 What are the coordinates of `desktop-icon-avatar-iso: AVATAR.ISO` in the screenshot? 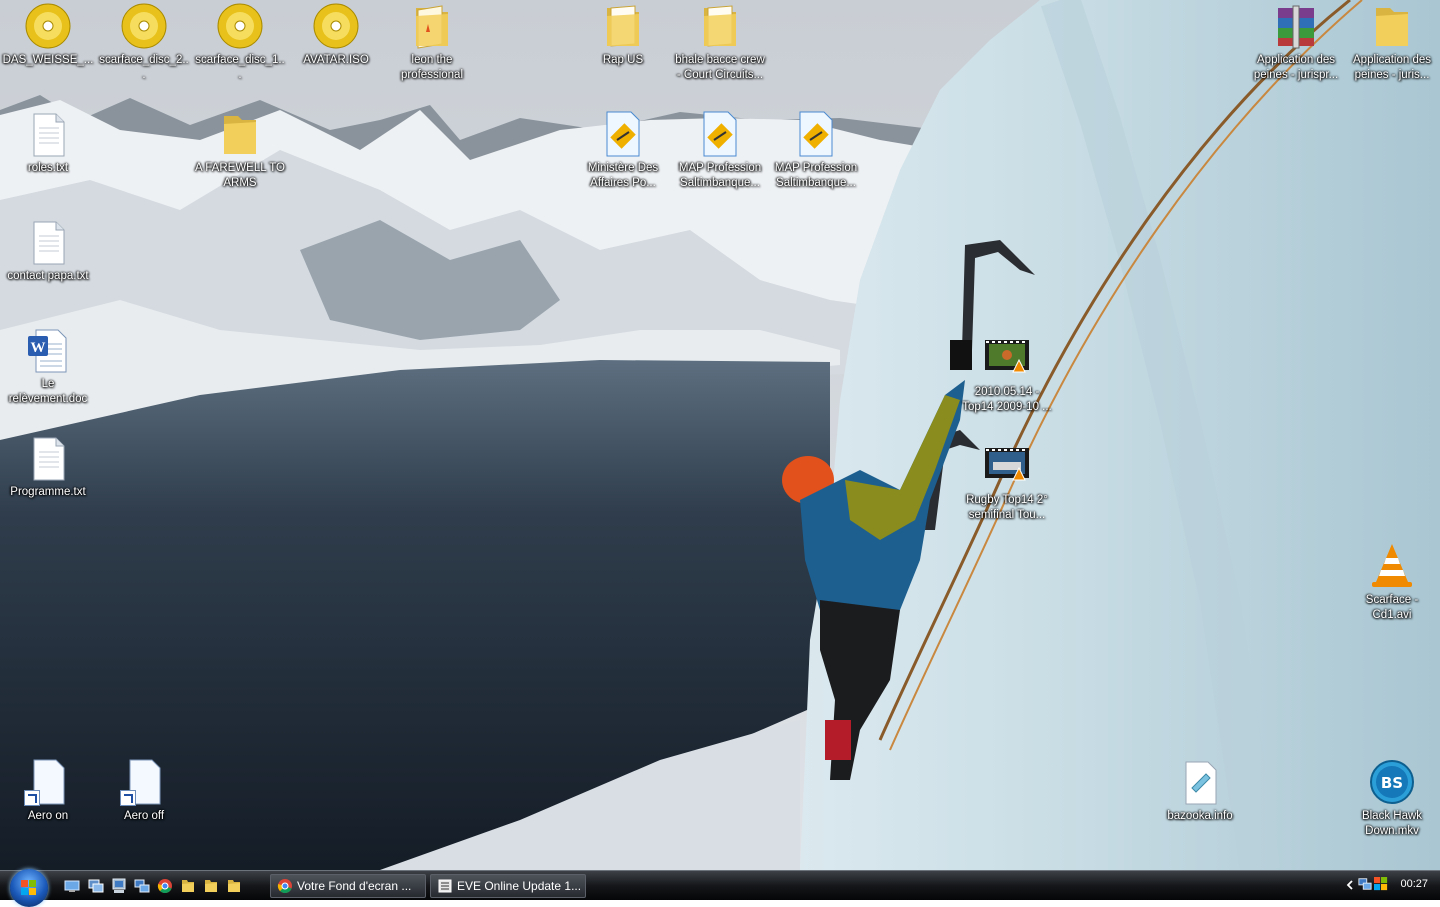 It's located at (336, 35).